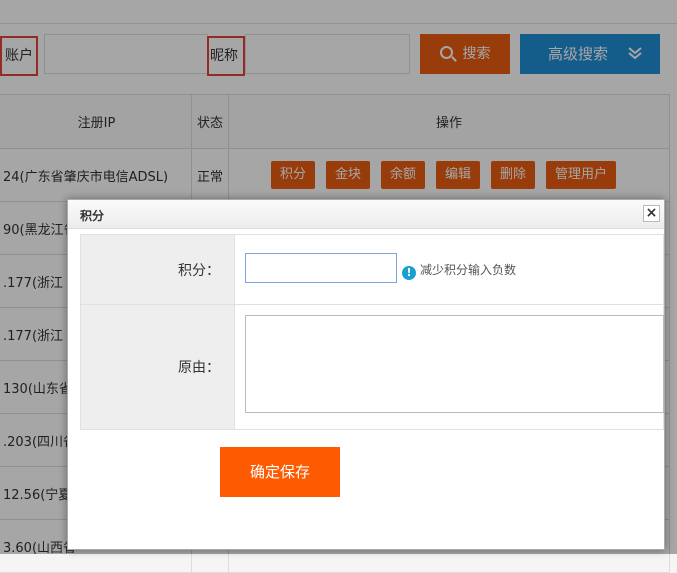 This screenshot has width=677, height=573. I want to click on reason-textarea, so click(454, 364).